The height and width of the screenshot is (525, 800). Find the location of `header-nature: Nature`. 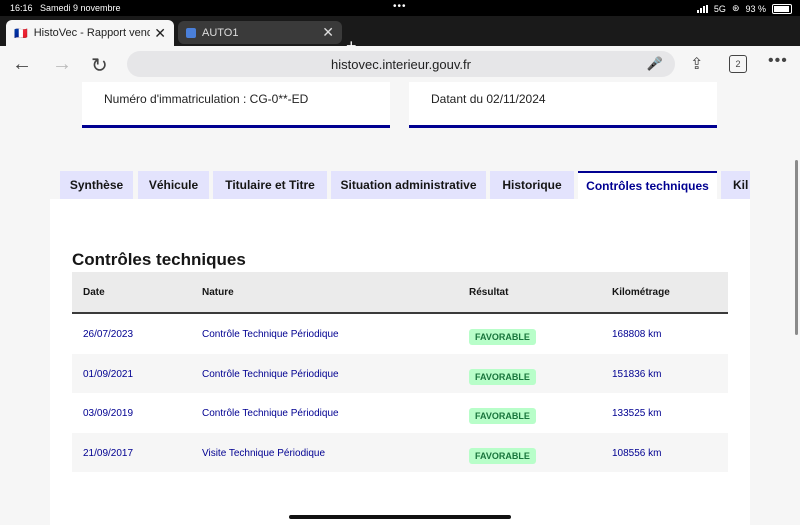

header-nature: Nature is located at coordinates (218, 292).